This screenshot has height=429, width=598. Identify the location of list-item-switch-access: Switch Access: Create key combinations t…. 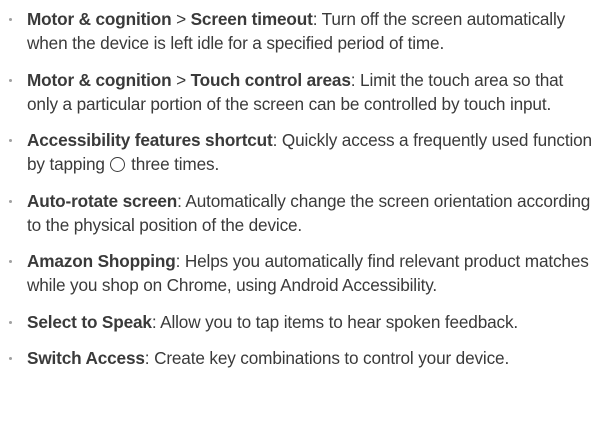
(296, 358).